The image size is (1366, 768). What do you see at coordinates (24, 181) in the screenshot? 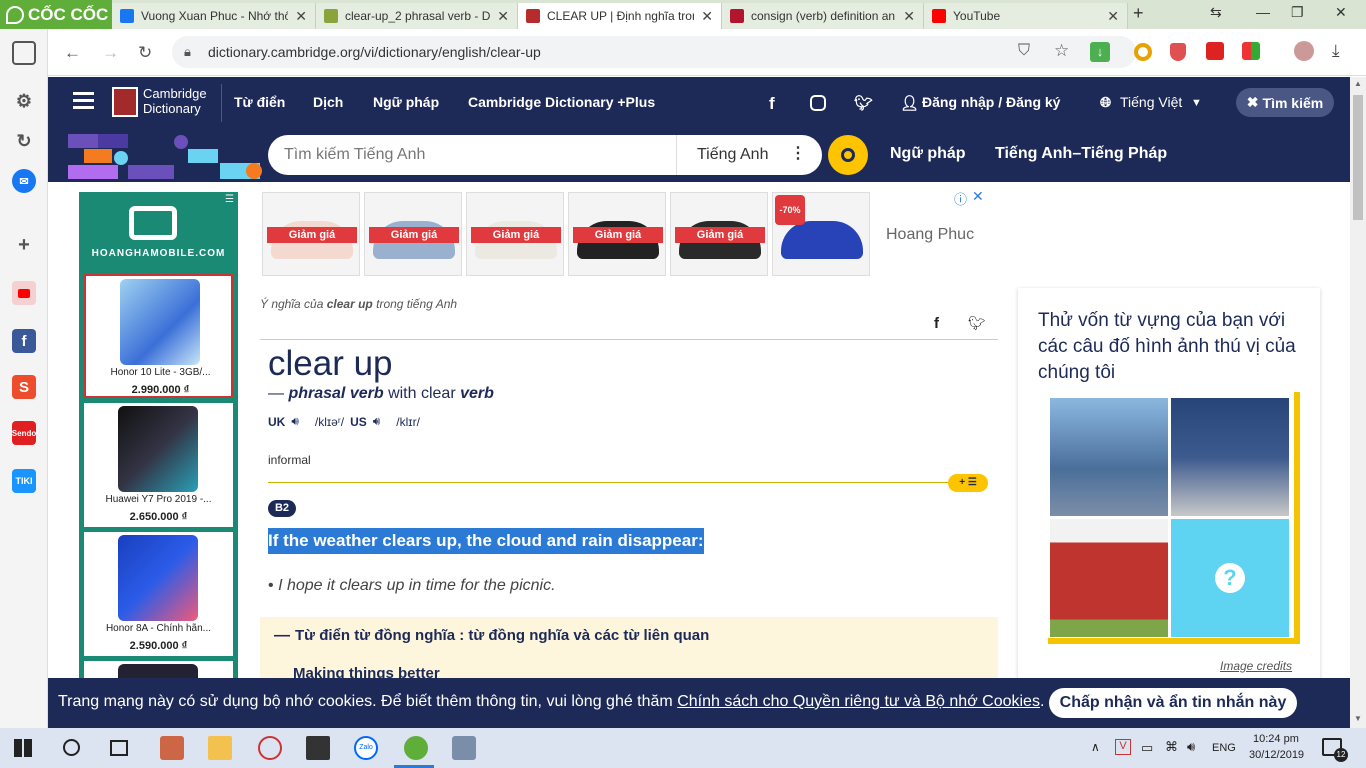
I see `messenger-icon: ✉` at bounding box center [24, 181].